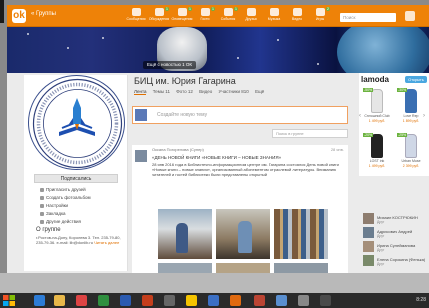 The height and width of the screenshot is (308, 429). I want to click on friend-suggestion: Ирина Сулейманова Друг, so click(396, 247).